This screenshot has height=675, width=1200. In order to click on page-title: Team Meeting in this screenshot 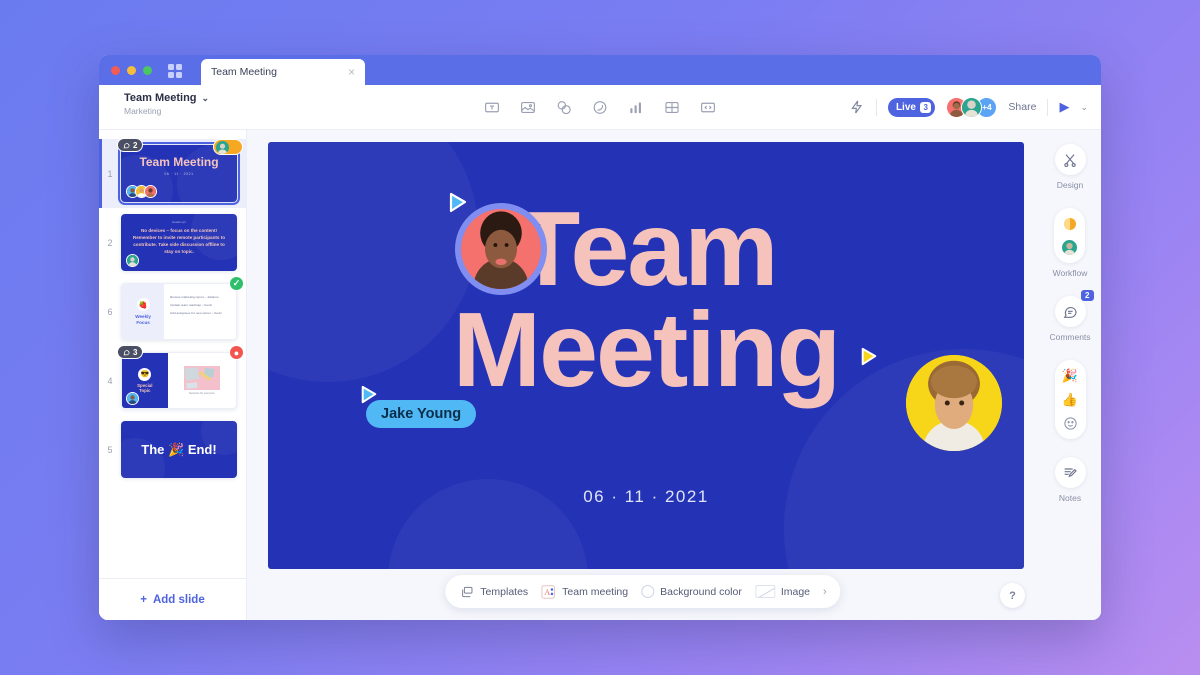, I will do `click(160, 98)`.